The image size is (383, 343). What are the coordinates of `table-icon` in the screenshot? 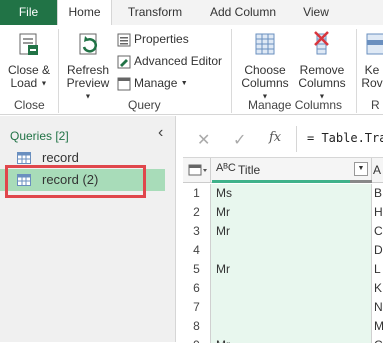 It's located at (24, 158).